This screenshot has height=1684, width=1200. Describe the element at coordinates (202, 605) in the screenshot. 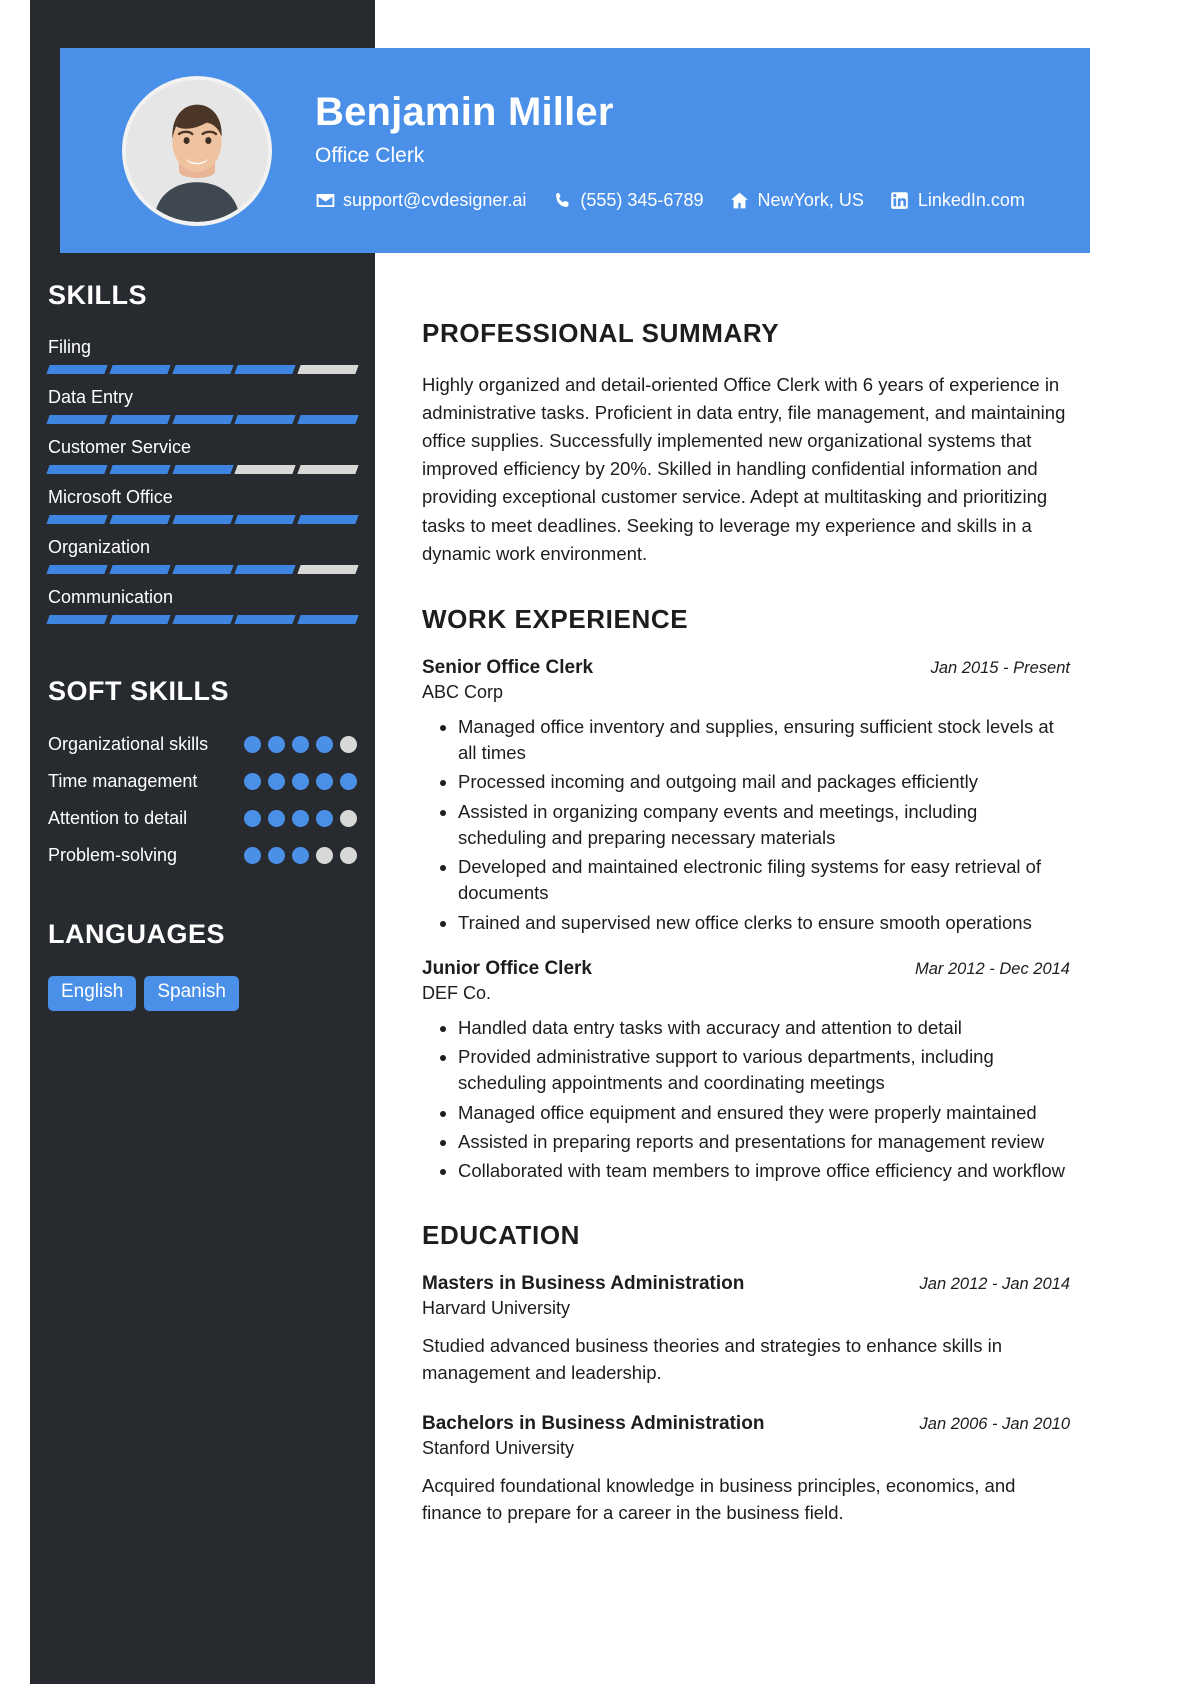

I see `skill-row: Communication` at that location.